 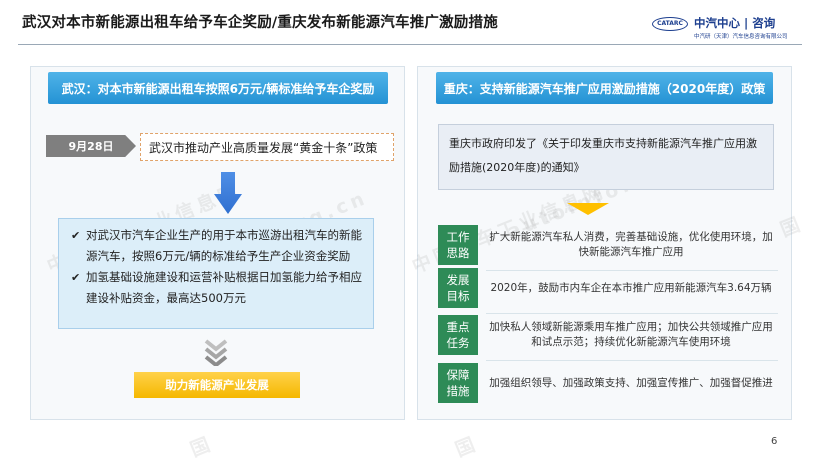 I want to click on row-tag: 发展目标, so click(x=458, y=288).